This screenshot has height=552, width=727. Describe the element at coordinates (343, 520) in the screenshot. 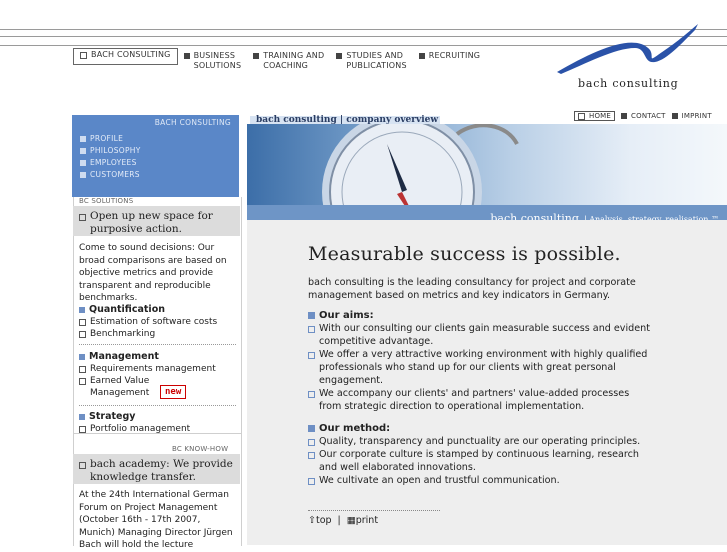

I see `footer-links: ⇧top | ▦print` at that location.